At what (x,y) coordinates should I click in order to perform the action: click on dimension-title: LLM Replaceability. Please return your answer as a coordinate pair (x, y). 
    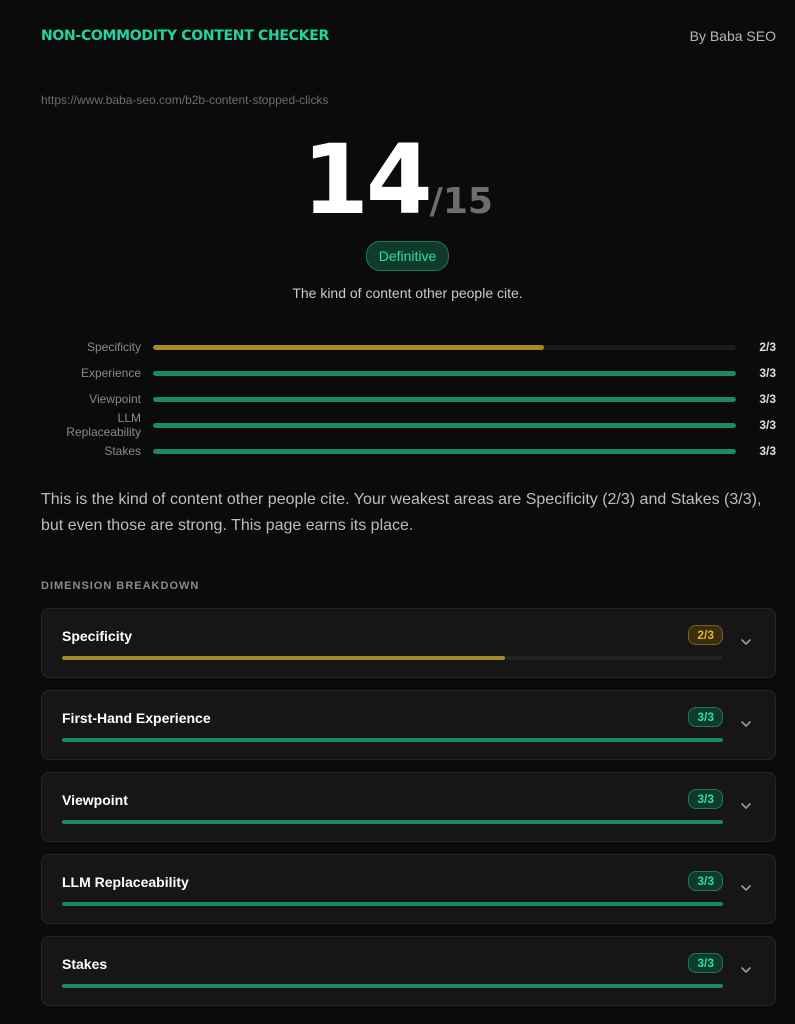
    Looking at the image, I should click on (125, 882).